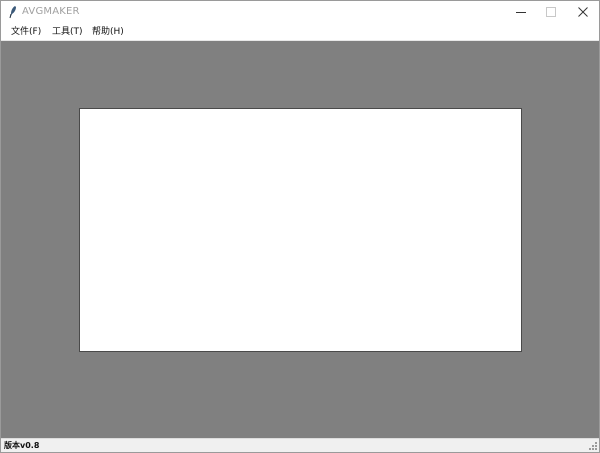  I want to click on minimize-icon, so click(521, 12).